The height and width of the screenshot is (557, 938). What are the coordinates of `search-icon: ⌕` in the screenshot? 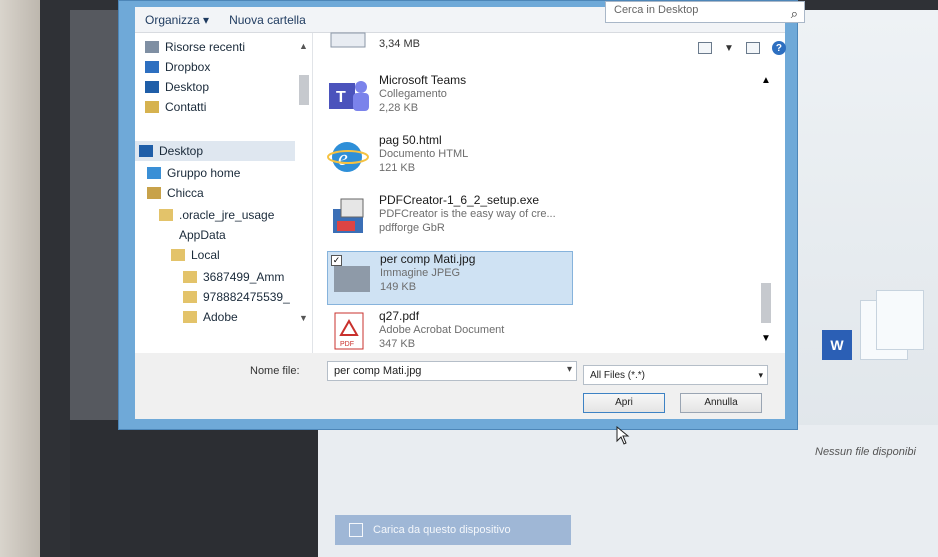 It's located at (794, 14).